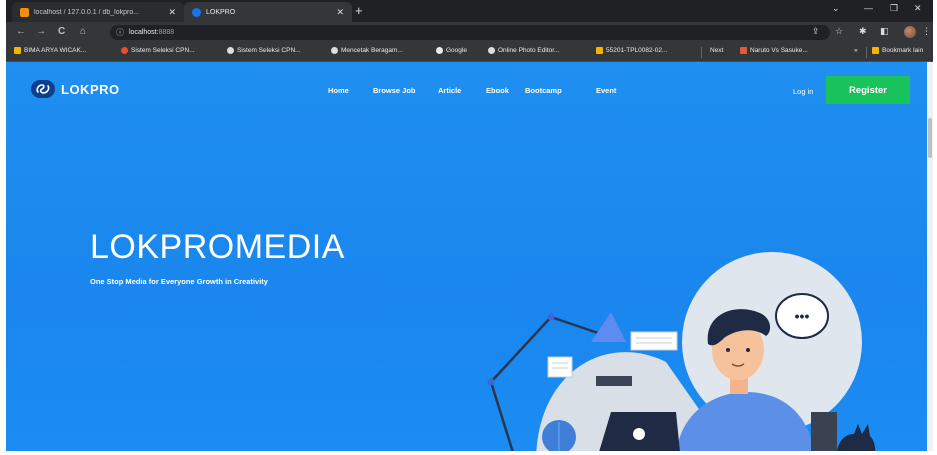  What do you see at coordinates (930, 256) in the screenshot?
I see `page-scrollbar` at bounding box center [930, 256].